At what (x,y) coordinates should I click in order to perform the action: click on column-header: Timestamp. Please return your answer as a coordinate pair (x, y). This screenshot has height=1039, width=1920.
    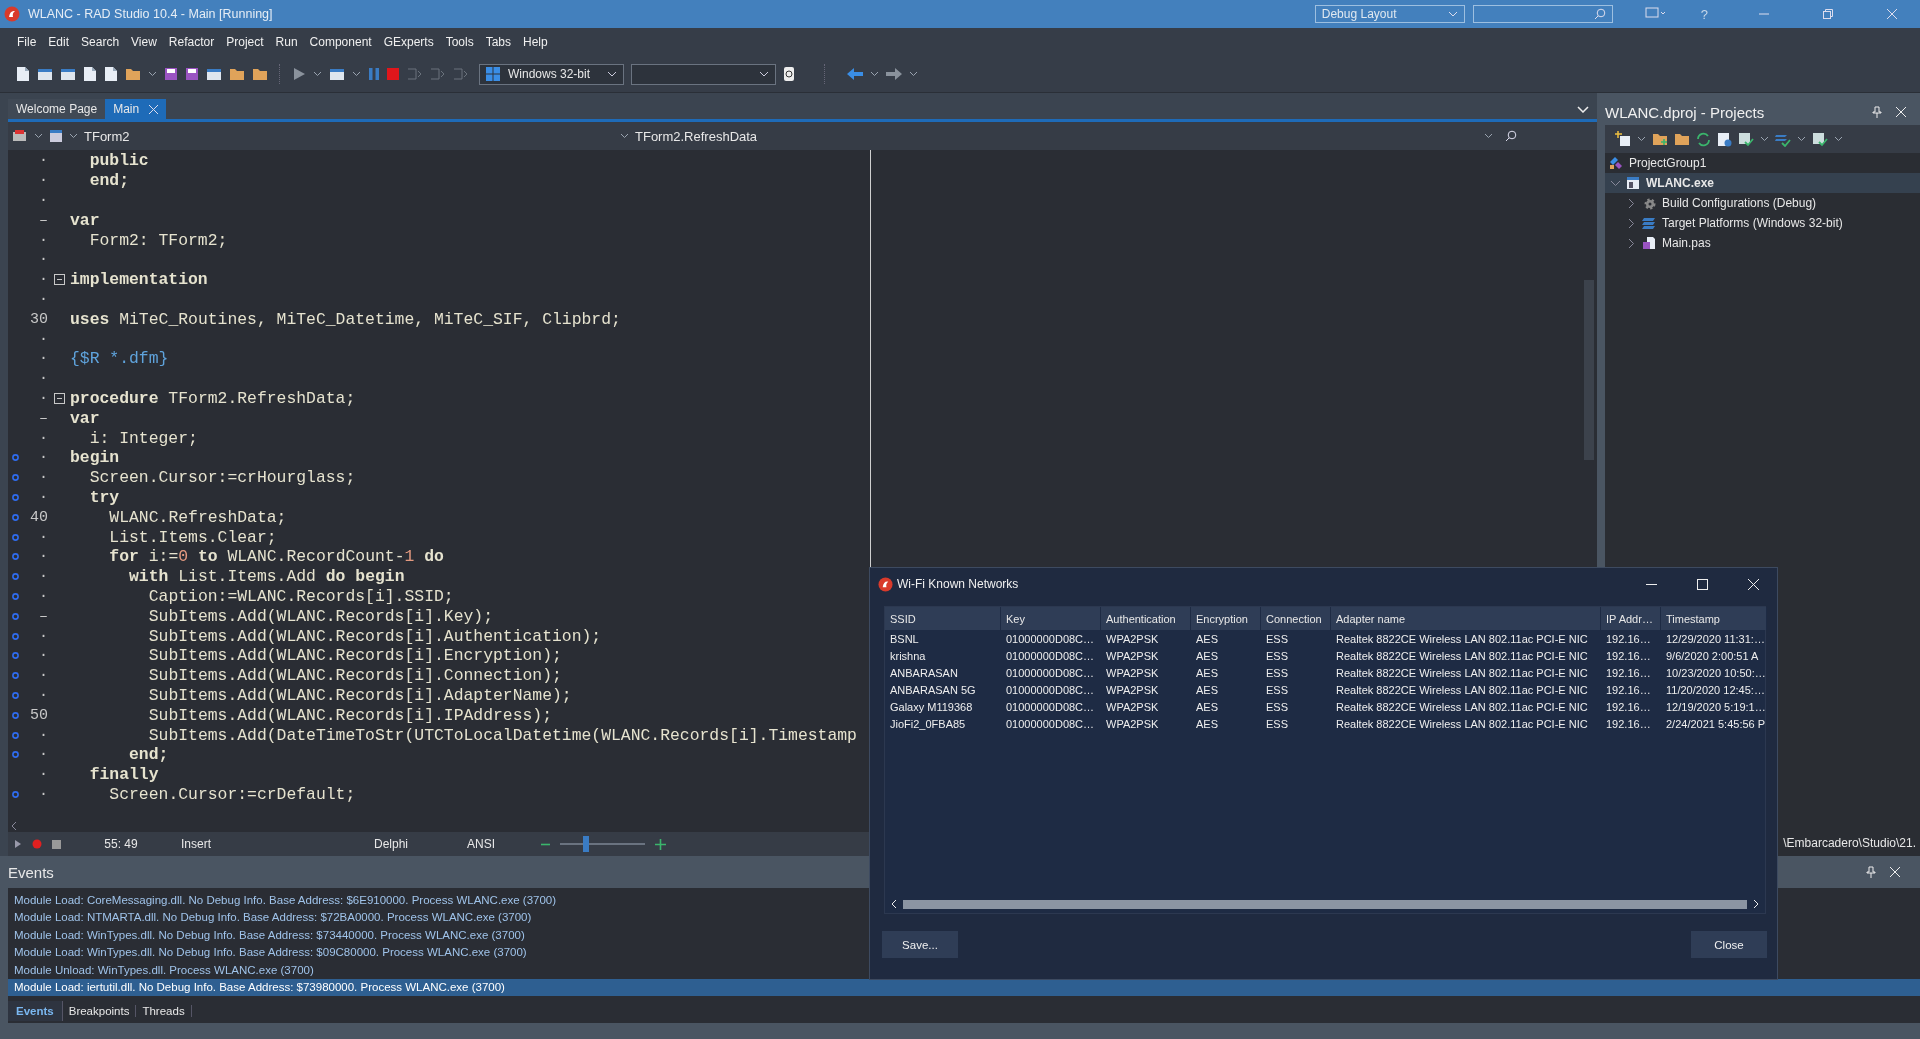
    Looking at the image, I should click on (1714, 618).